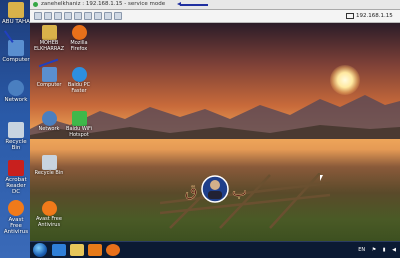 The image size is (400, 258). Describe the element at coordinates (16, 226) in the screenshot. I see `host-icon-label: Avast Free Antivirus` at that location.